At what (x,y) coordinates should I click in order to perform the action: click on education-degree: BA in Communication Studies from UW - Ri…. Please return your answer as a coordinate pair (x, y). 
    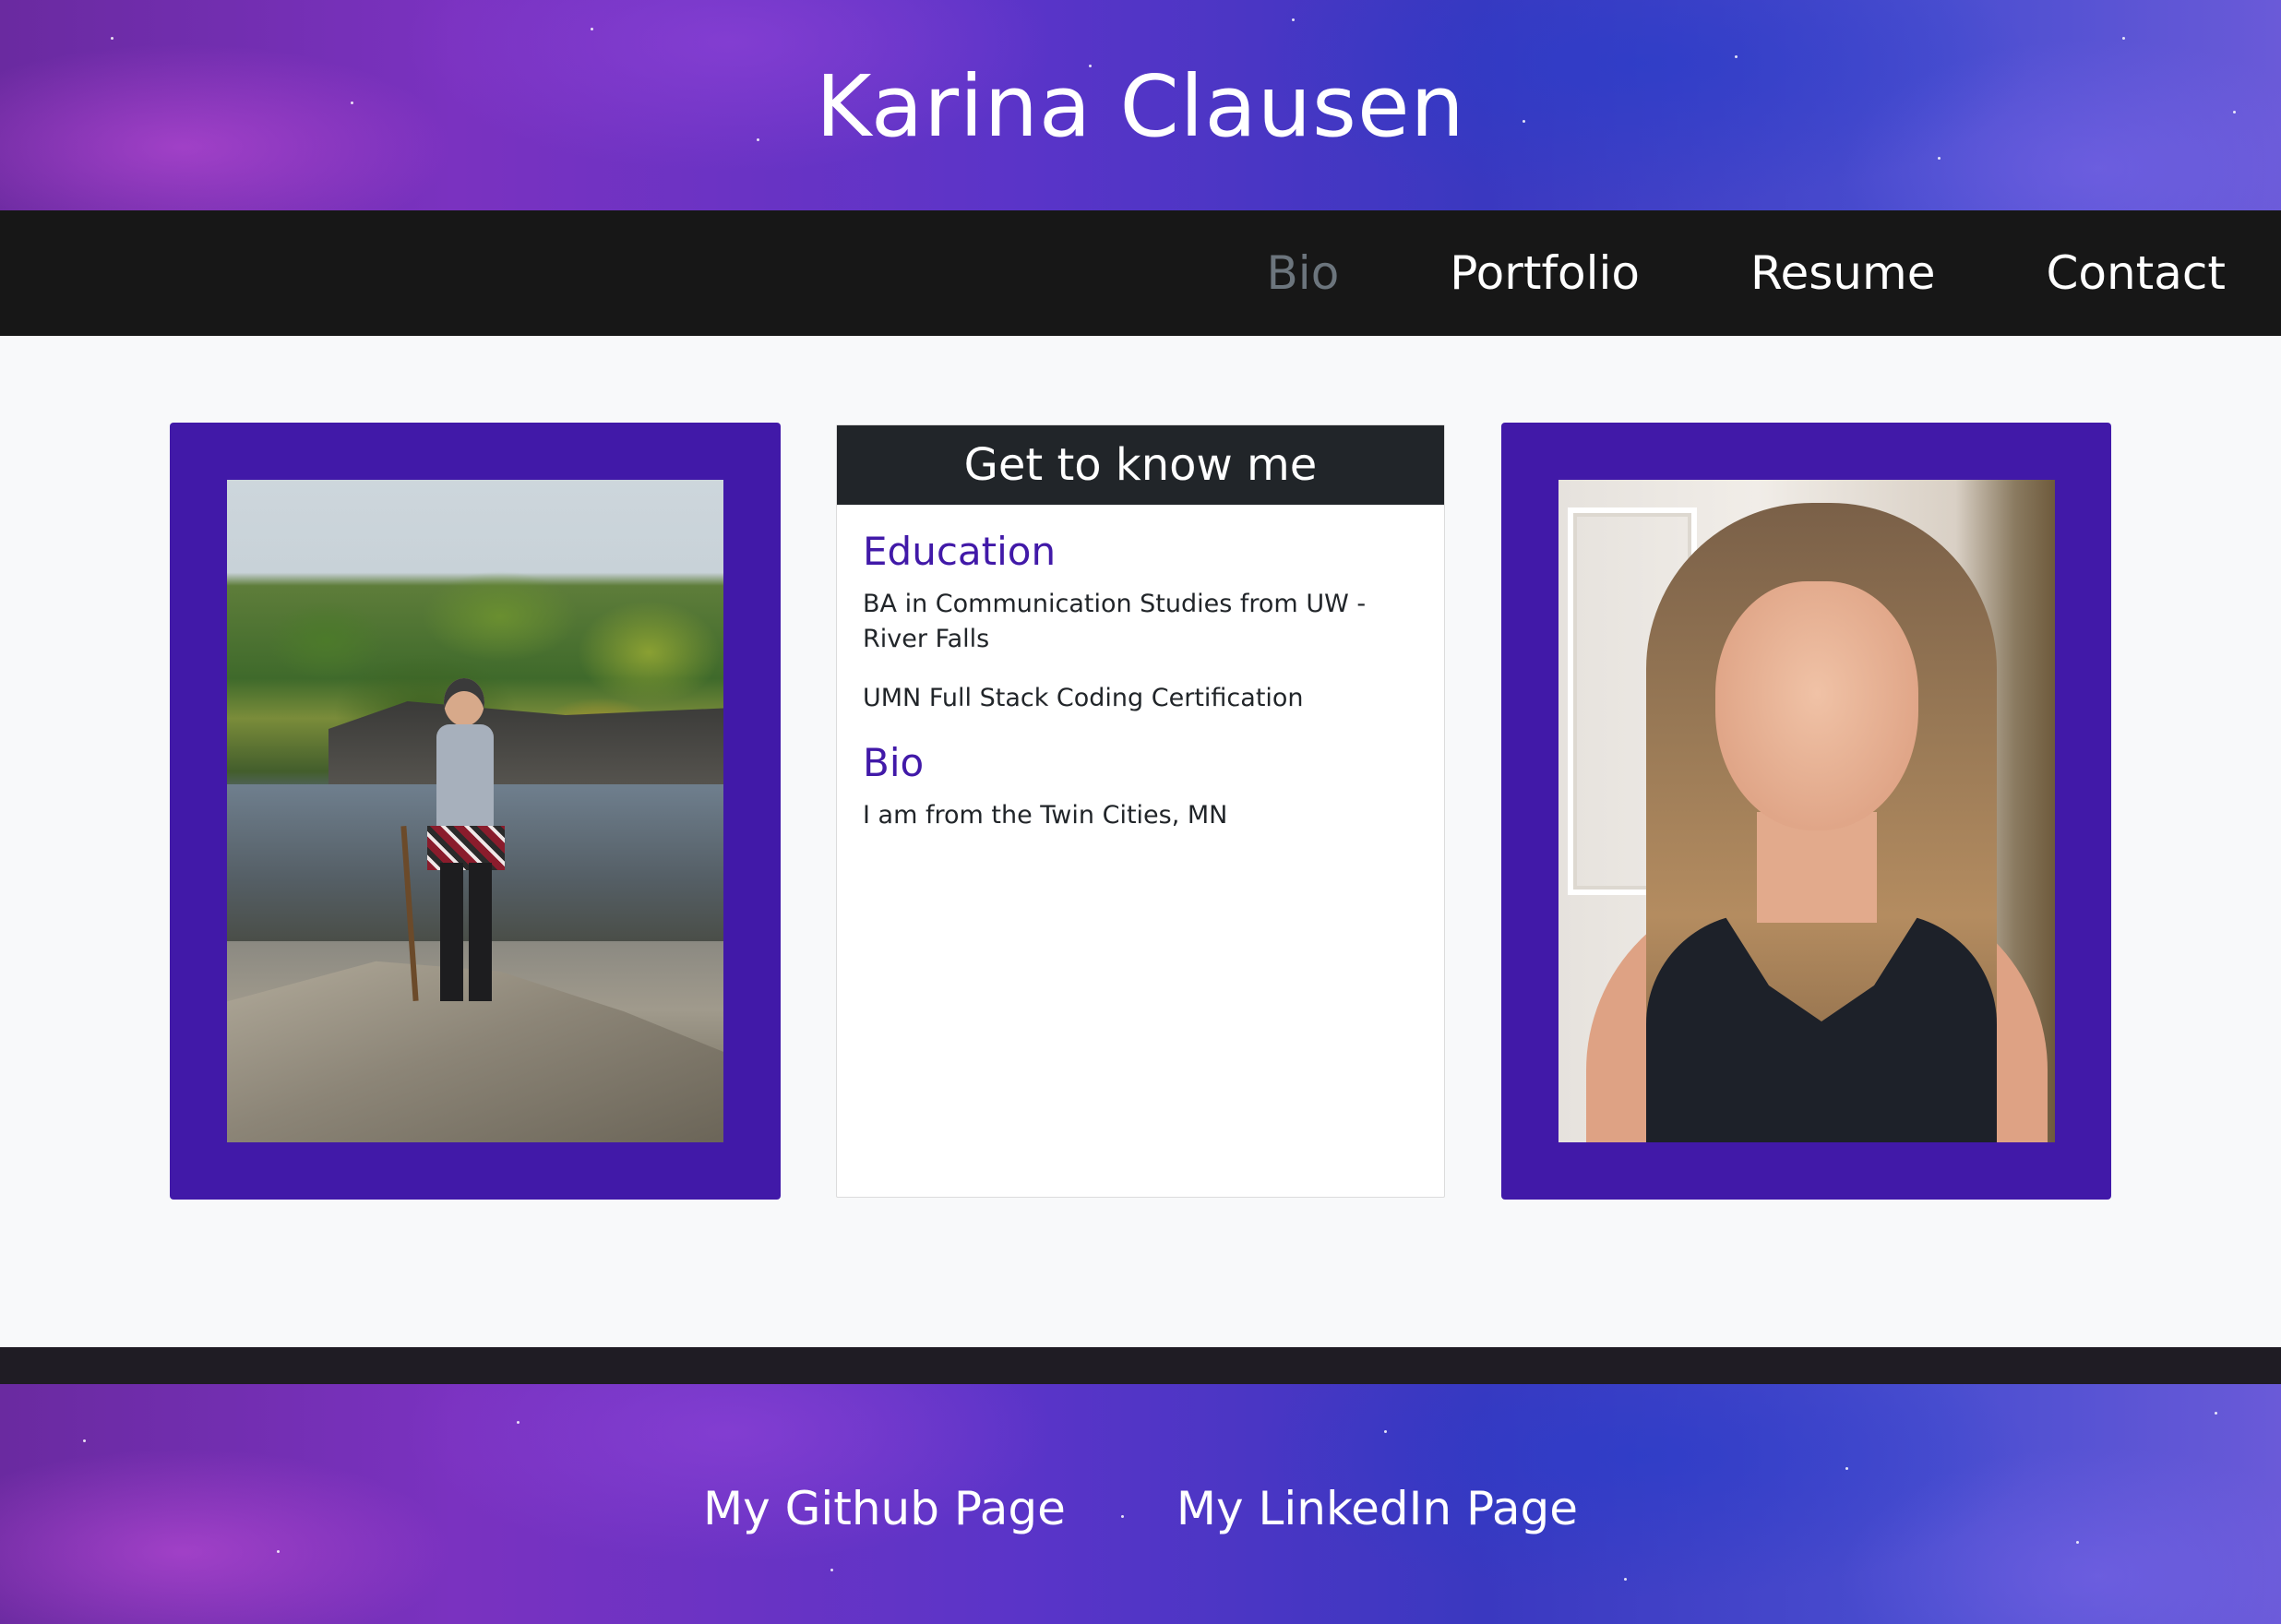
    Looking at the image, I should click on (1115, 621).